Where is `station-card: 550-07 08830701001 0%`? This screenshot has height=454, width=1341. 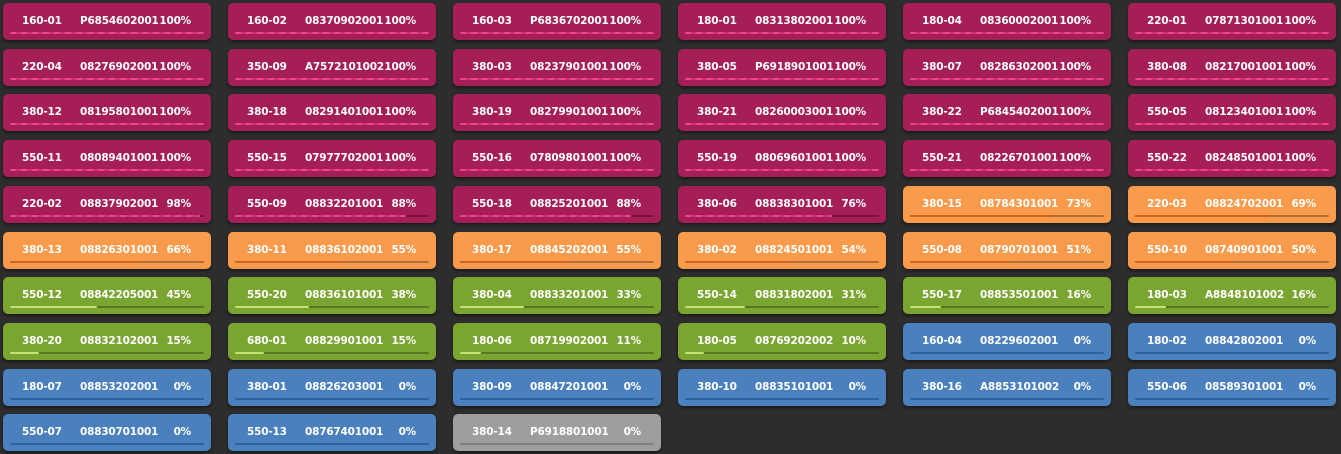 station-card: 550-07 08830701001 0% is located at coordinates (107, 432).